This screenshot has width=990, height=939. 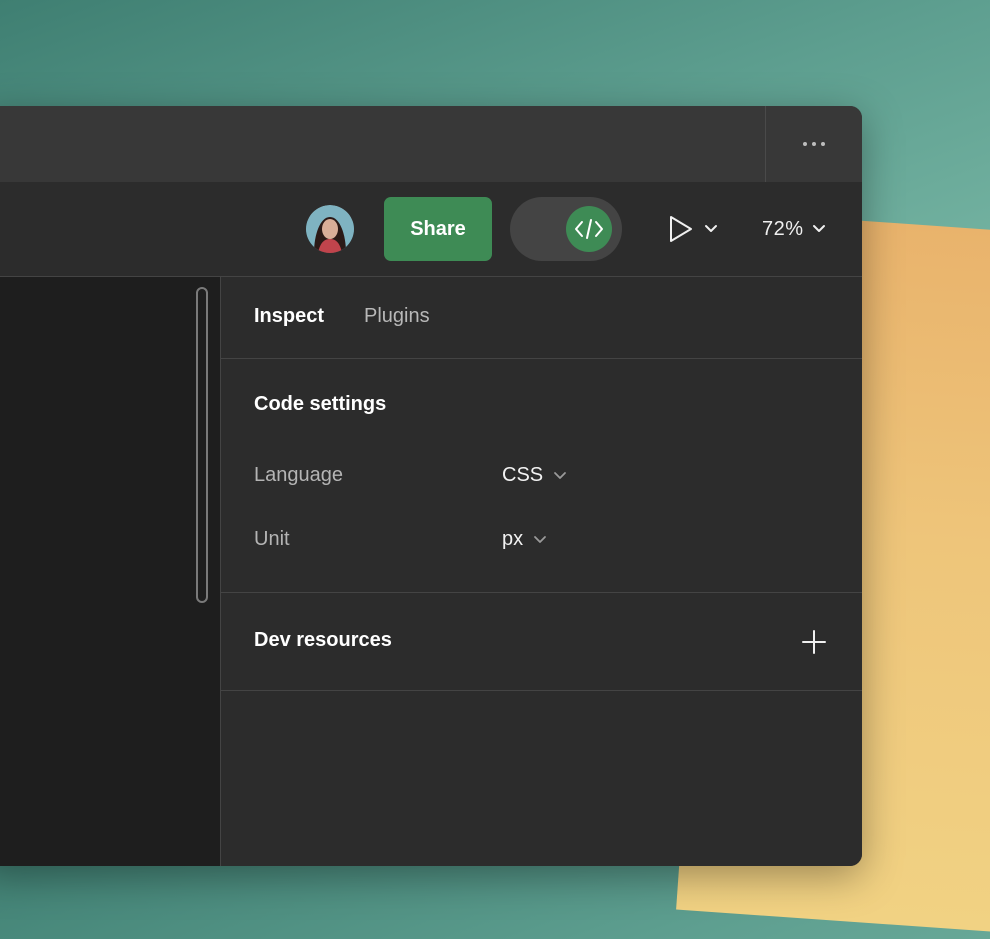 What do you see at coordinates (681, 229) in the screenshot?
I see `play-icon` at bounding box center [681, 229].